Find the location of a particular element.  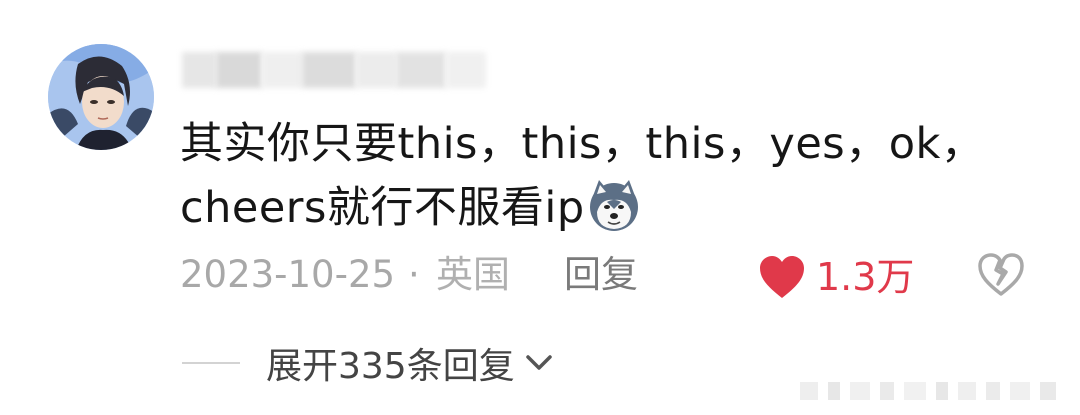

divider-line is located at coordinates (211, 363).